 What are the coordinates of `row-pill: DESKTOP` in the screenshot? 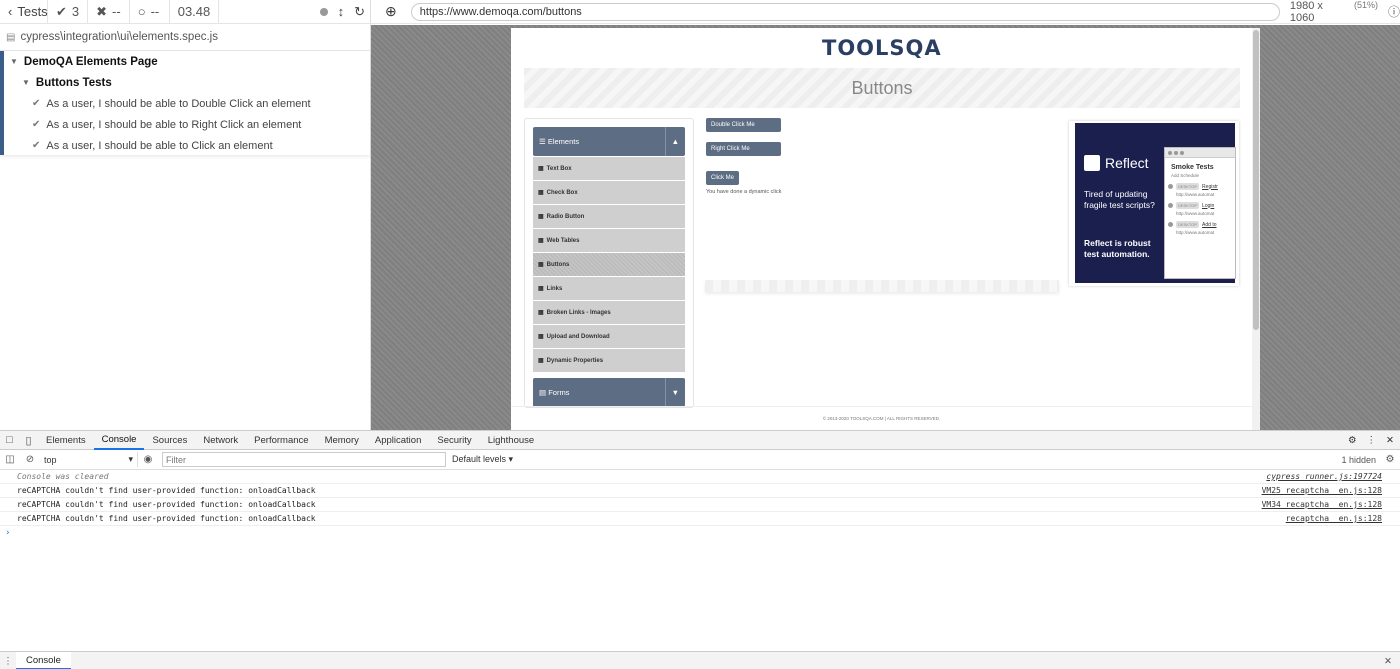 It's located at (1188, 224).